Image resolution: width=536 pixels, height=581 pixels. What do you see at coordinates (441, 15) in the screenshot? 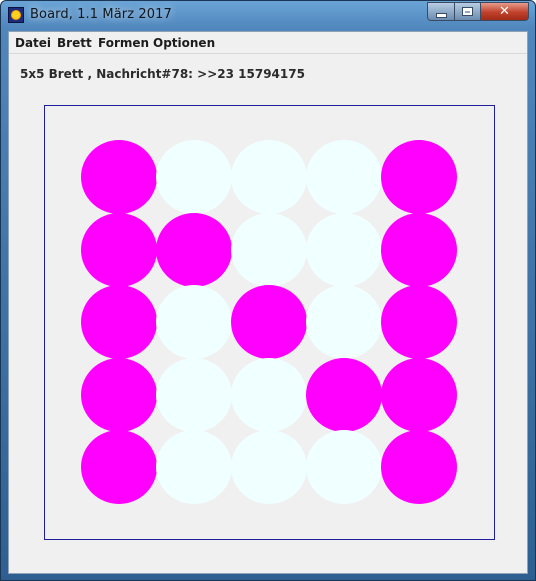
I see `minimize-icon` at bounding box center [441, 15].